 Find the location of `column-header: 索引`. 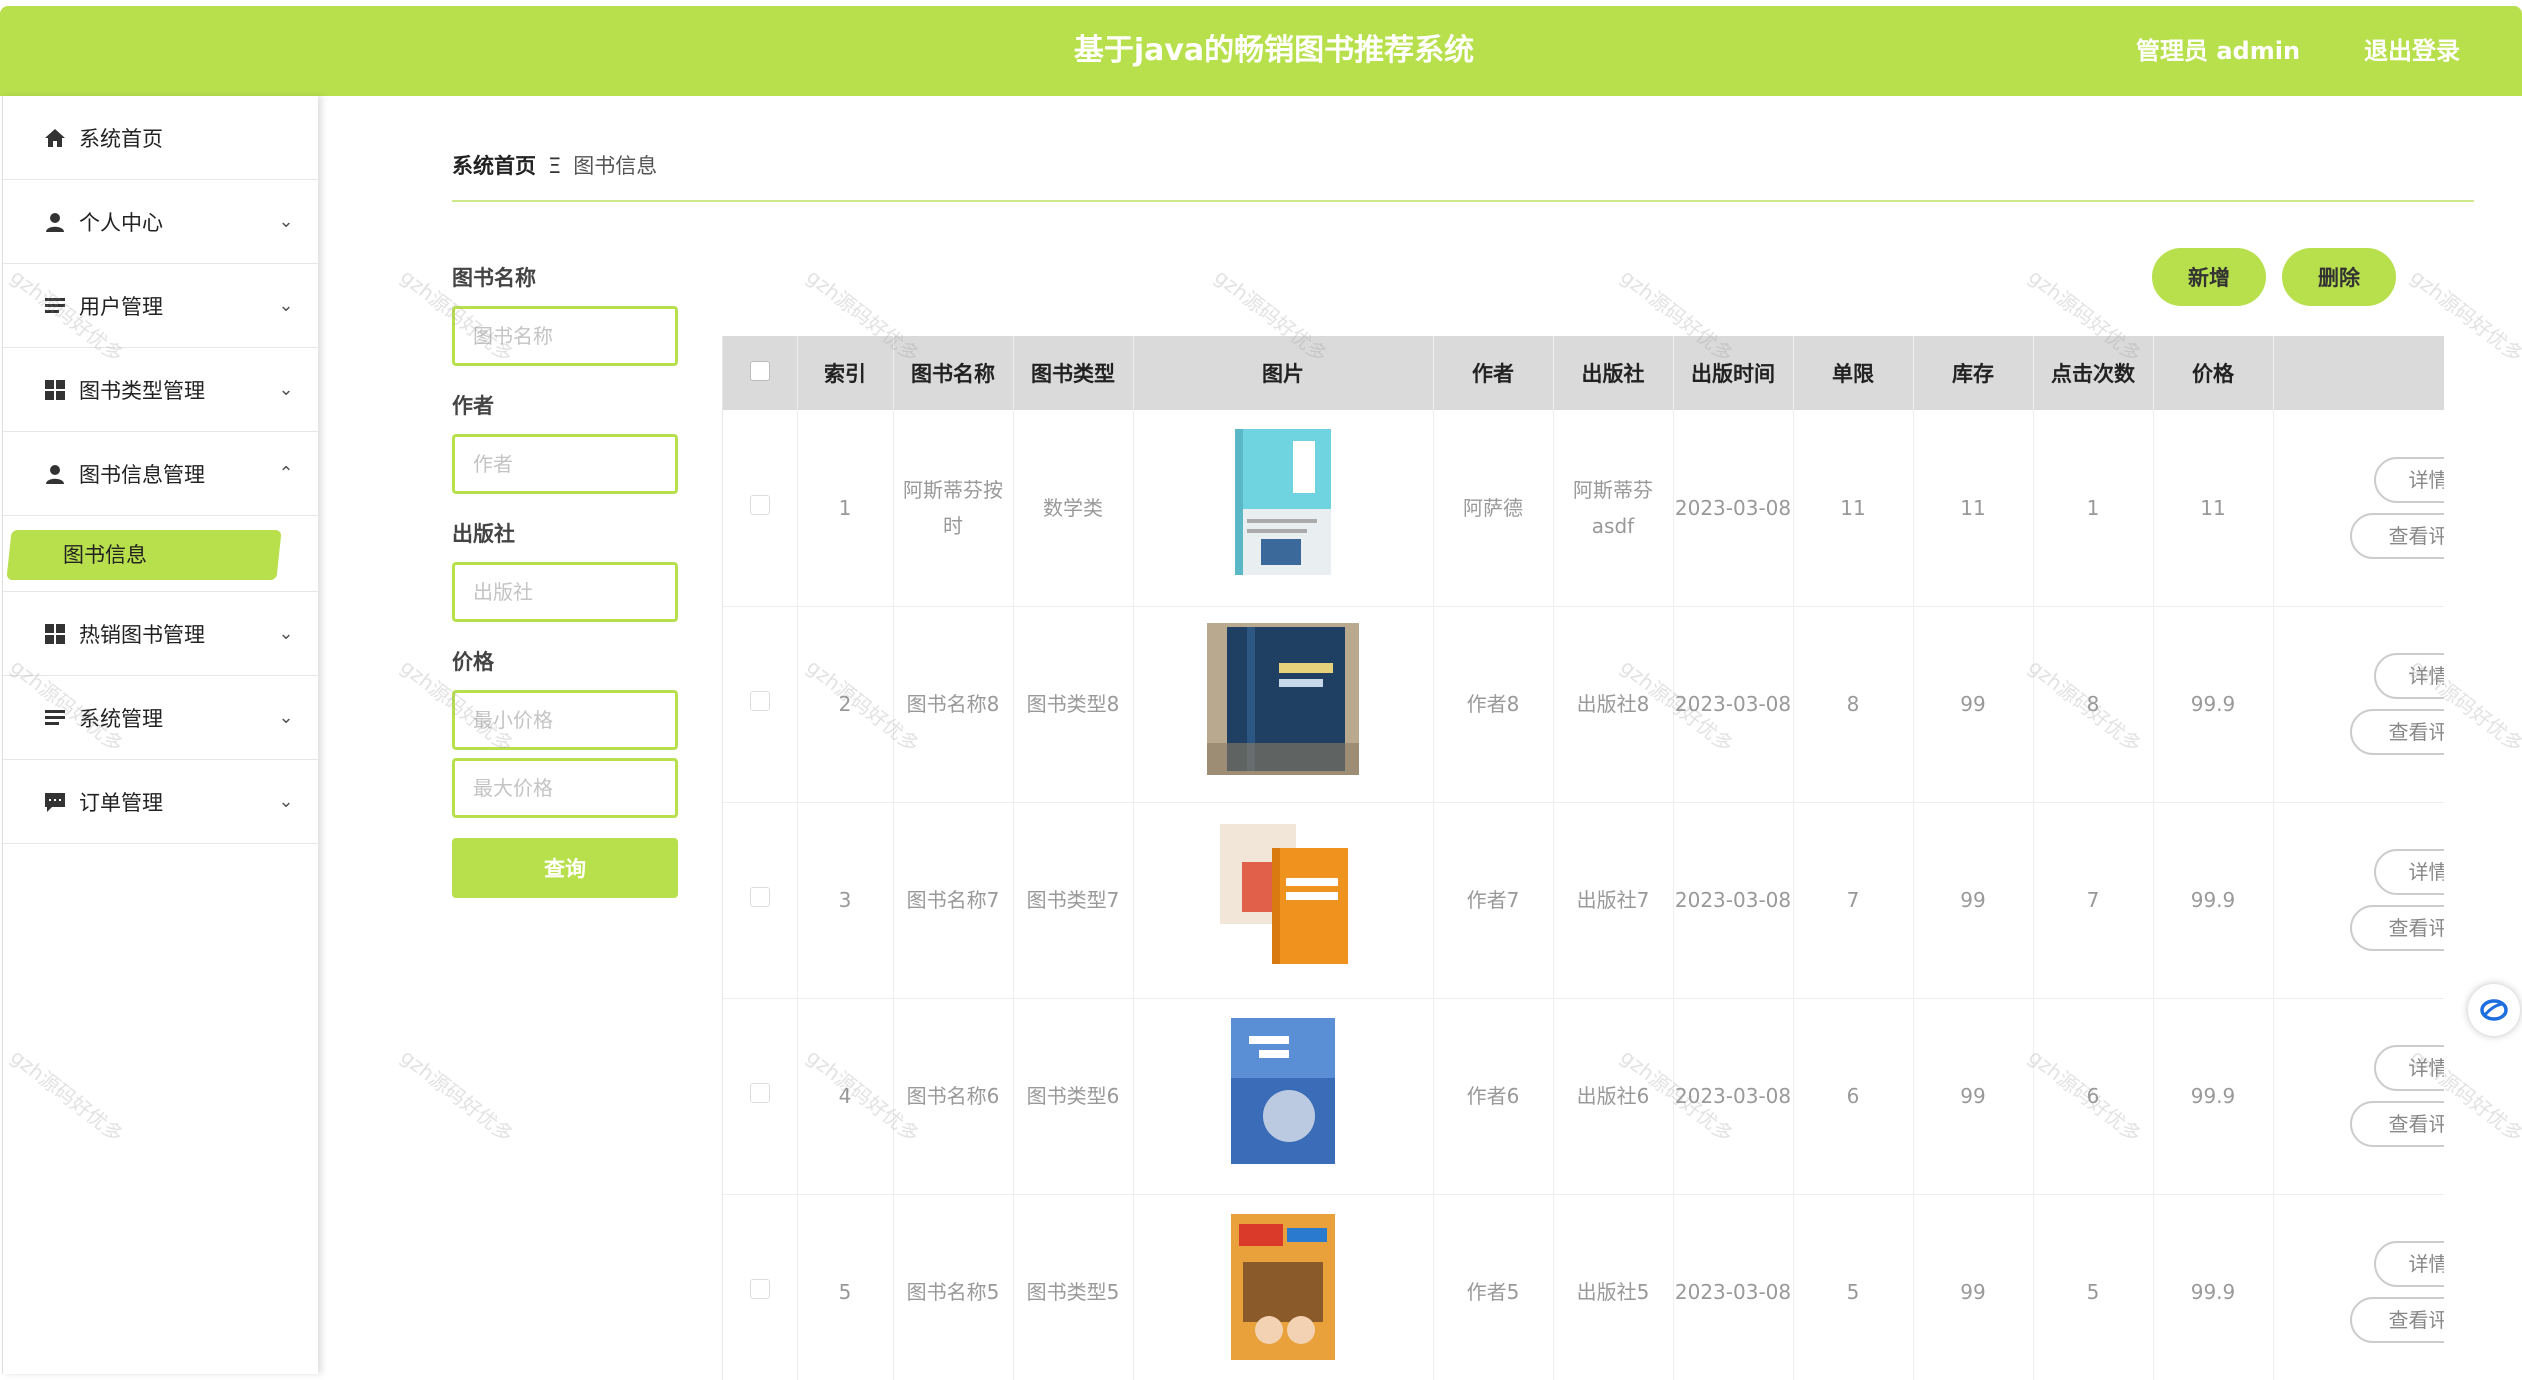

column-header: 索引 is located at coordinates (845, 373).